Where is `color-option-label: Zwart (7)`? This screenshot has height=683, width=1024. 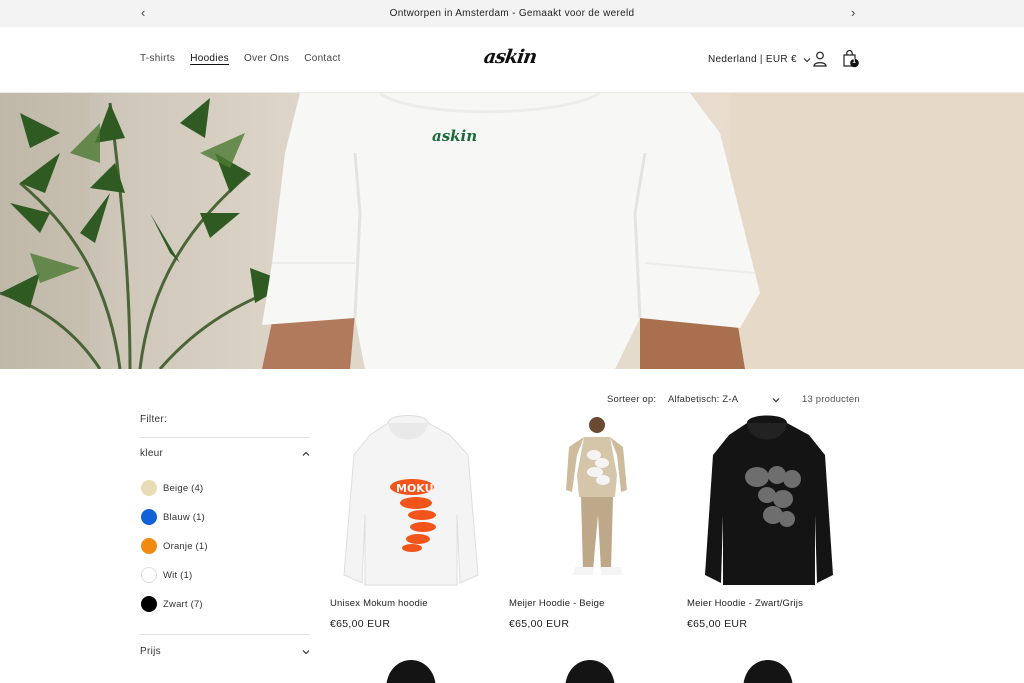 color-option-label: Zwart (7) is located at coordinates (183, 604).